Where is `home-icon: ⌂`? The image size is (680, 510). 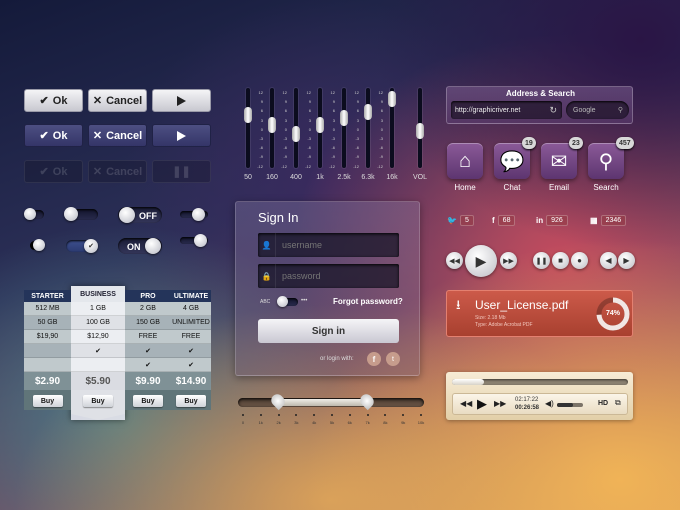 home-icon: ⌂ is located at coordinates (465, 160).